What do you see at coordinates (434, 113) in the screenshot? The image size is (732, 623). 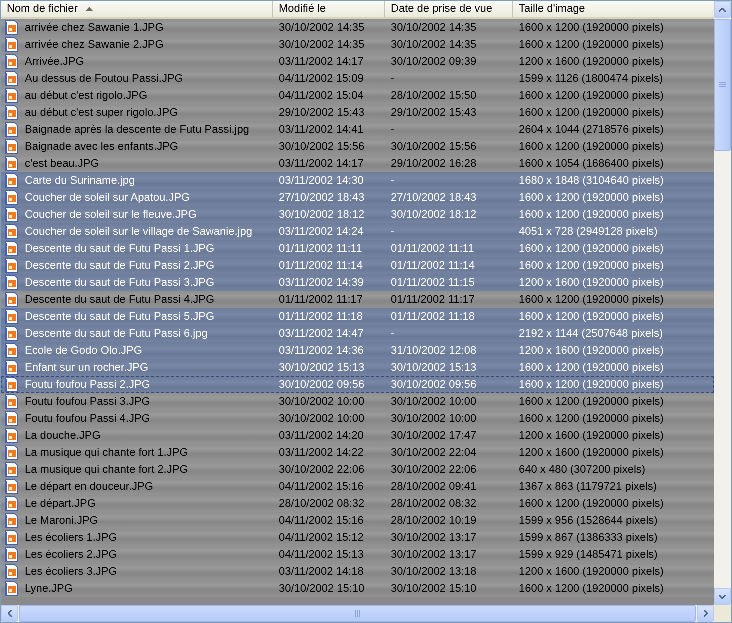 I see `taken-date: 29/10/2002 15:43` at bounding box center [434, 113].